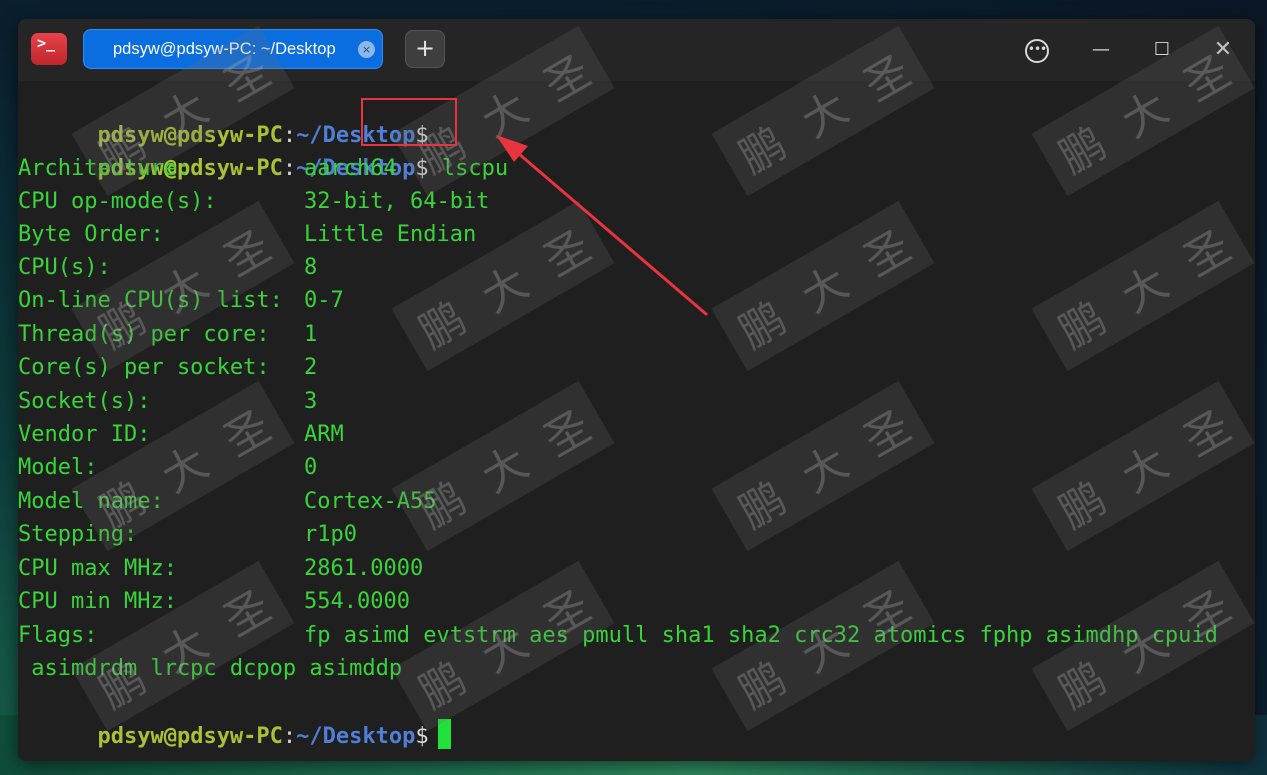  Describe the element at coordinates (187, 534) in the screenshot. I see `output-row: Stepping: r1p0` at that location.